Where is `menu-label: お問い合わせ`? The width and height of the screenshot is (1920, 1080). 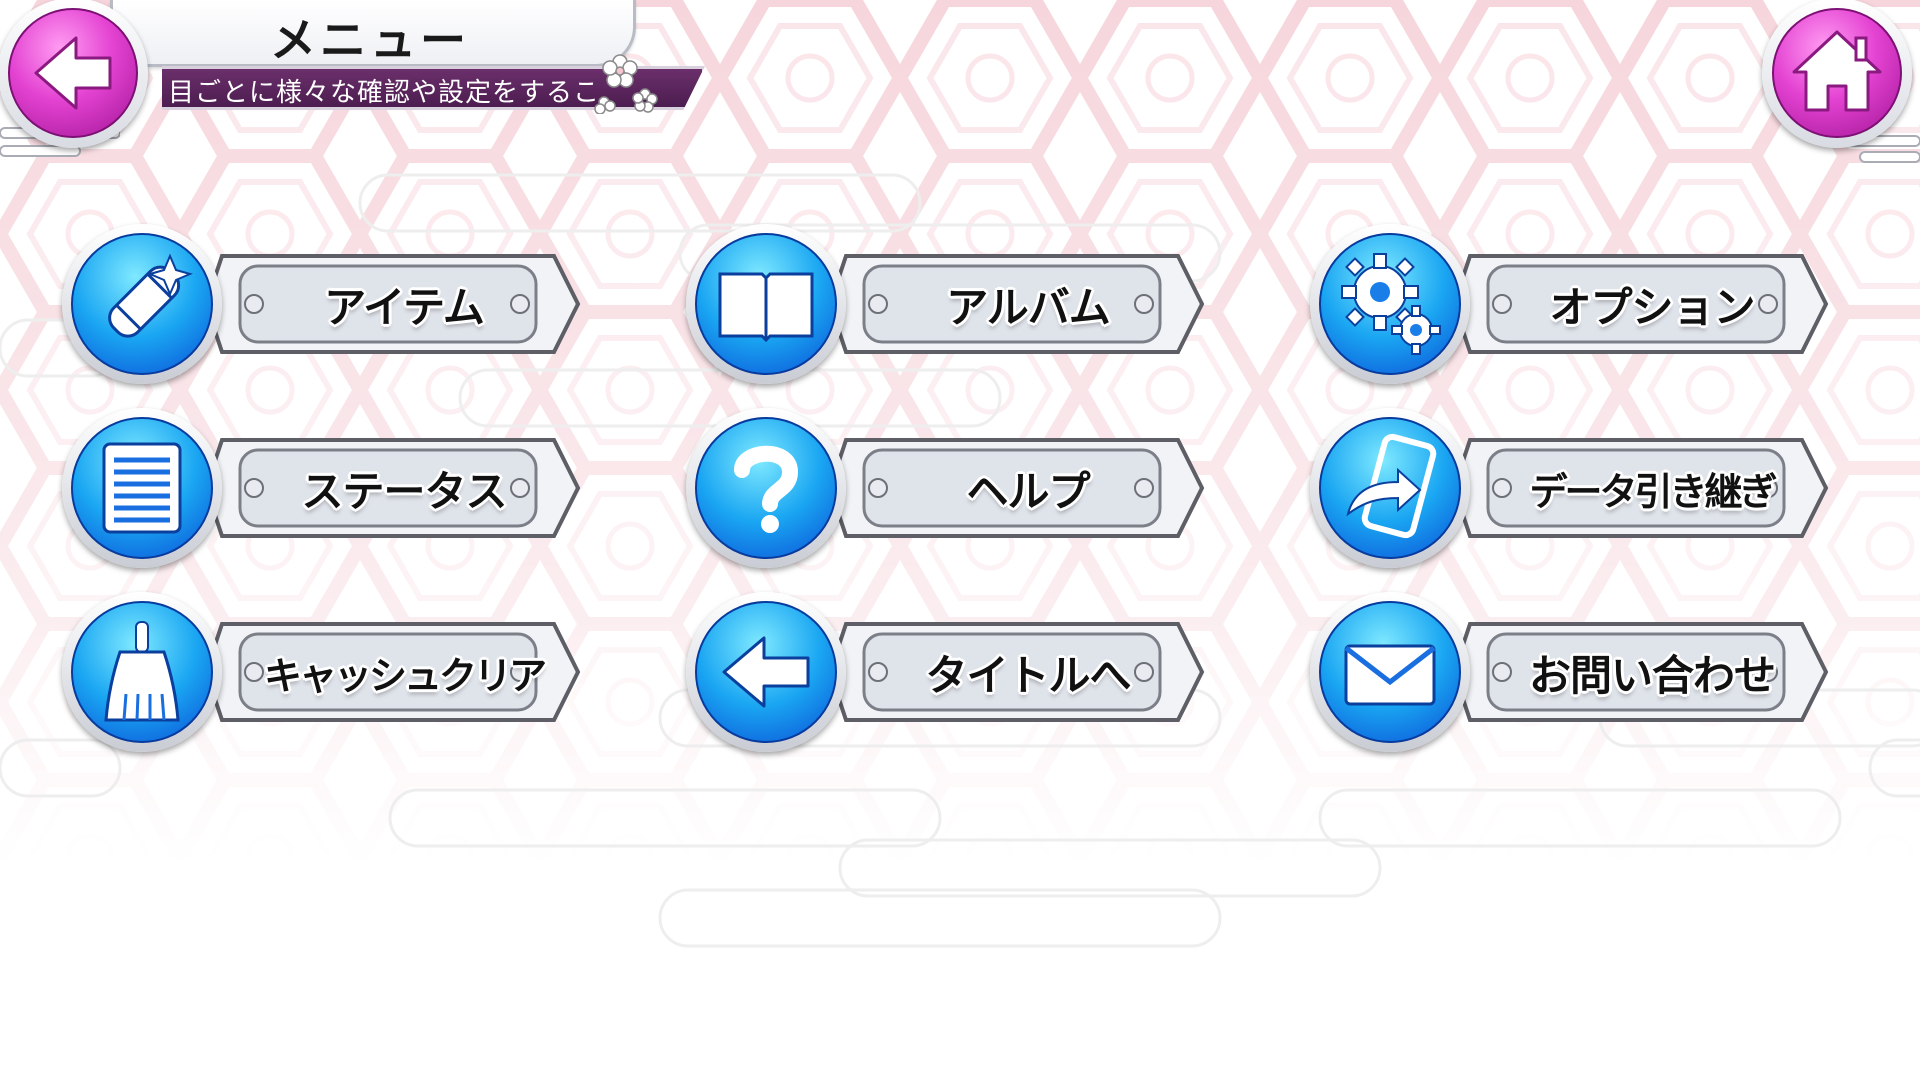
menu-label: お問い合わせ is located at coordinates (1652, 675).